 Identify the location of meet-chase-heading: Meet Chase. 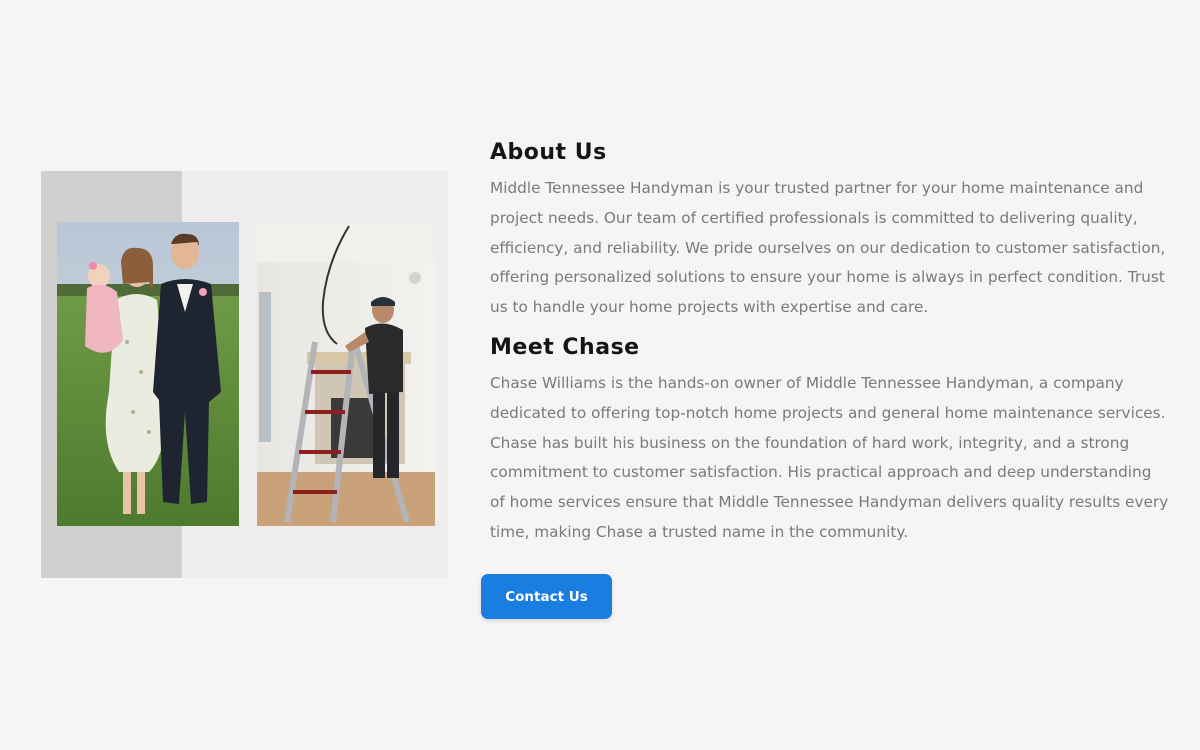
(565, 347).